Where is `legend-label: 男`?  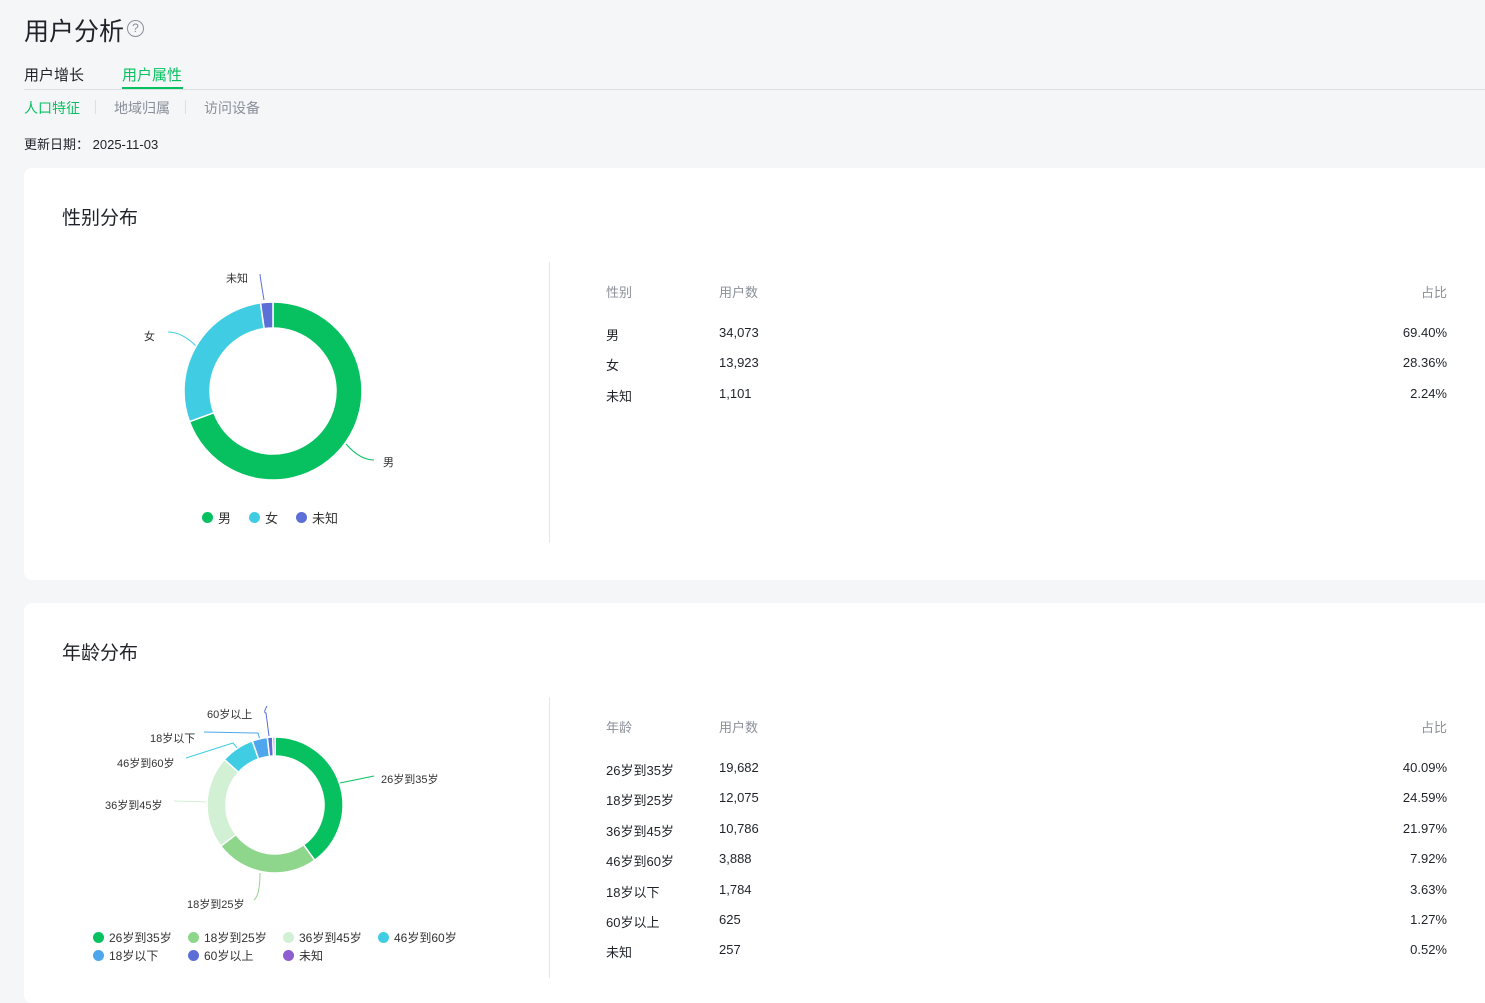
legend-label: 男 is located at coordinates (225, 518).